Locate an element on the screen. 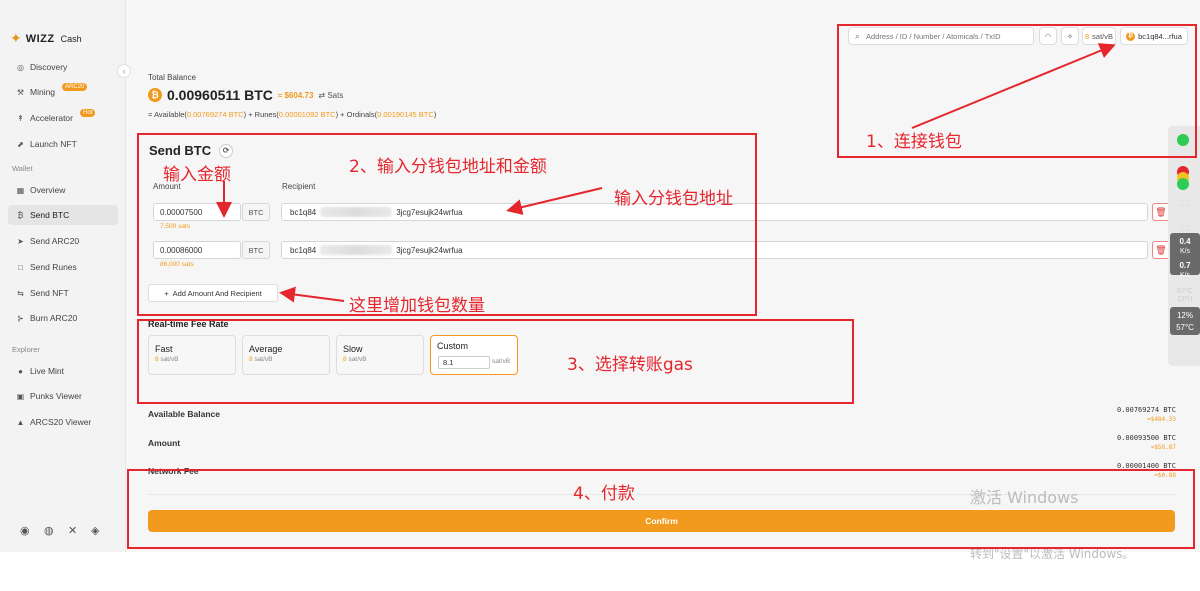 This screenshot has width=1200, height=591. arrow-to-add-button is located at coordinates (312, 294).